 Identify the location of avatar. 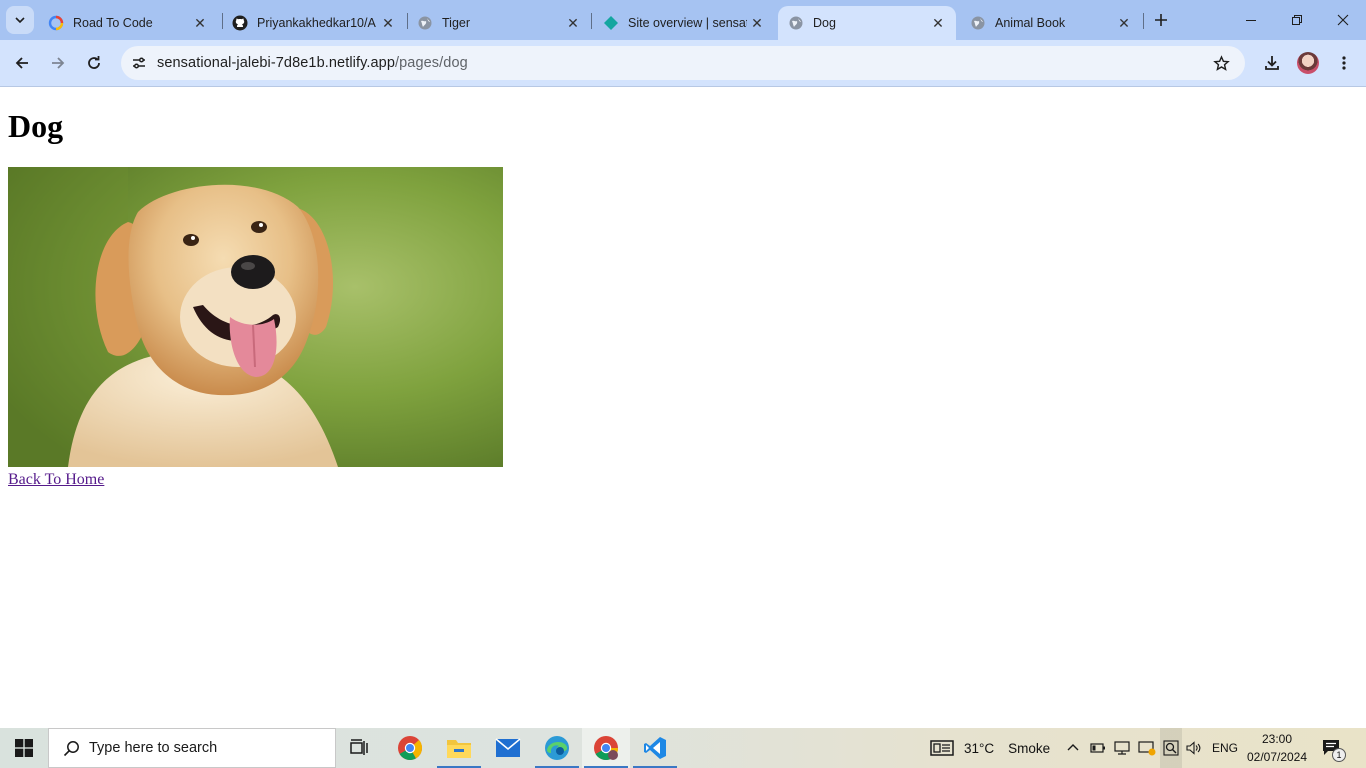
(1308, 63).